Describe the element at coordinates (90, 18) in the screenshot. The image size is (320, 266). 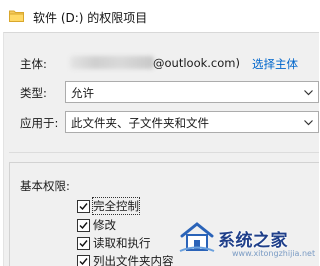
I see `window-title: 软件 (D:) 的权限项目` at that location.